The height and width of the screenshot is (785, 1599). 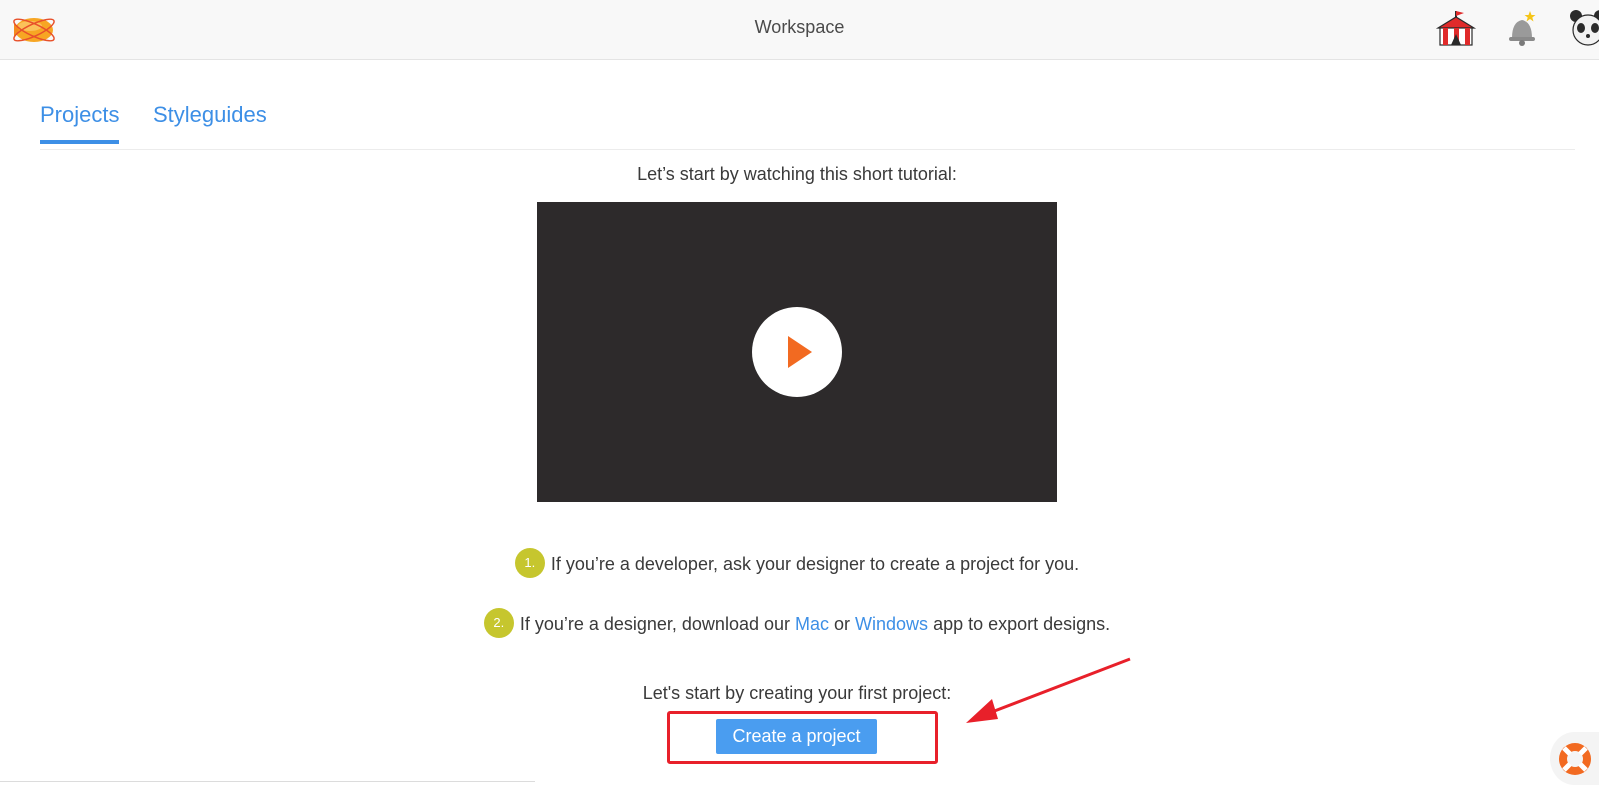 I want to click on lifebuoy-icon, so click(x=1575, y=759).